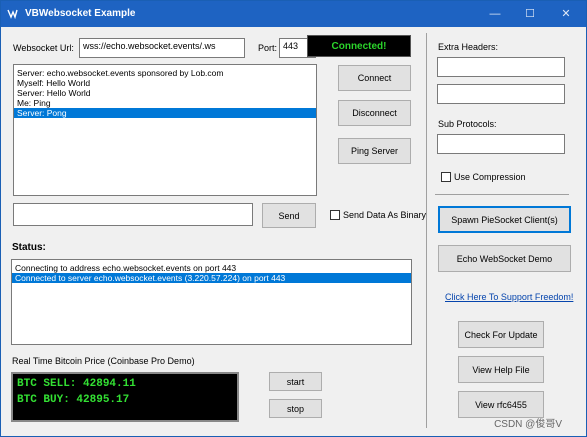 The height and width of the screenshot is (437, 587). Describe the element at coordinates (162, 48) in the screenshot. I see `websocket-url-input: wss://echo.websocket.events/.ws` at that location.